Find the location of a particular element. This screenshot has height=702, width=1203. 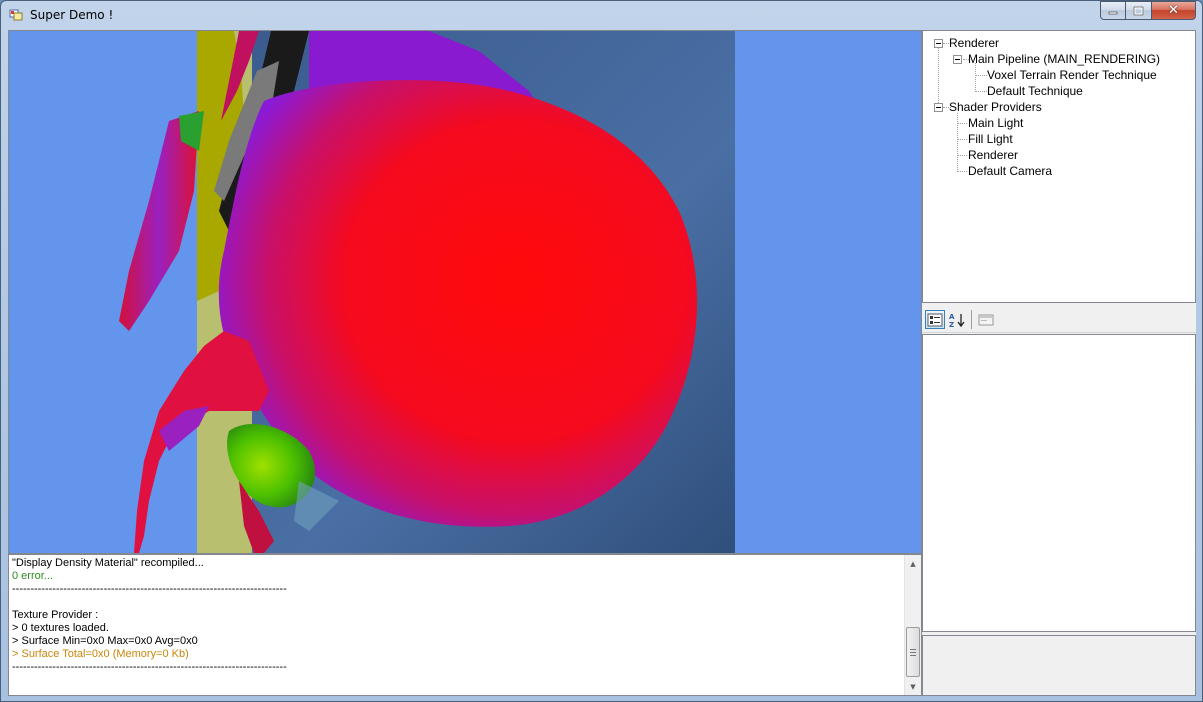

property-grid-body is located at coordinates (1059, 483).